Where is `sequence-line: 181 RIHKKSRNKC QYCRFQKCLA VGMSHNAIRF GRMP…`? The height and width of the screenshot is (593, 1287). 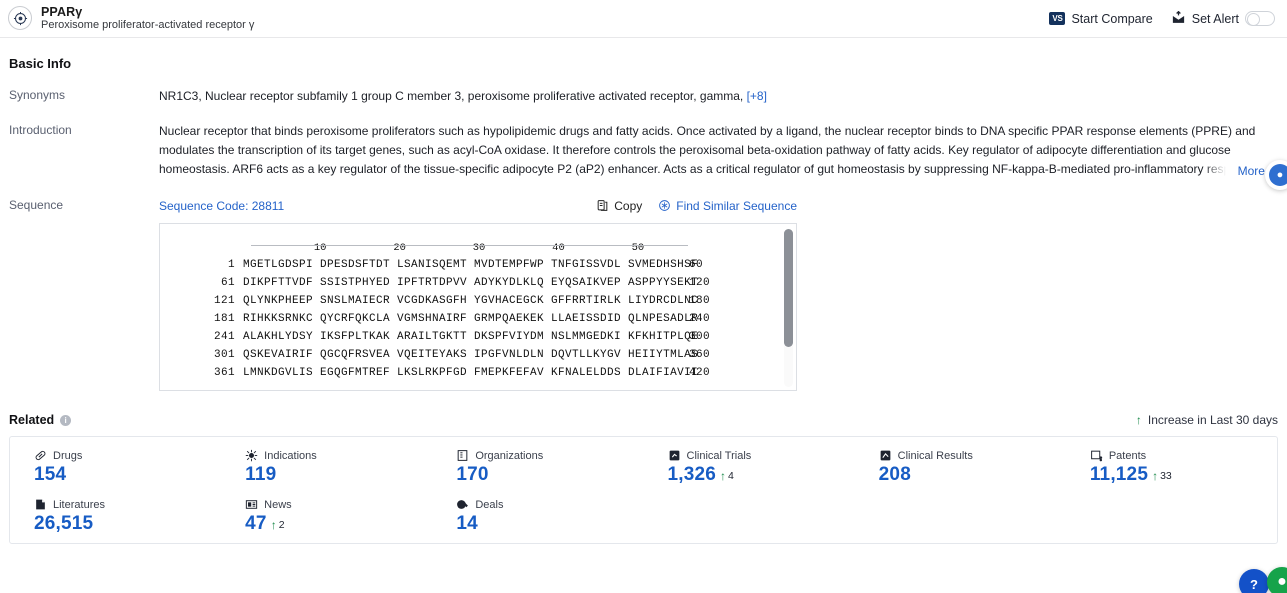
sequence-line: 181 RIHKKSRNKC QYCRFQKCLA VGMSHNAIRF GRMP… is located at coordinates (478, 319).